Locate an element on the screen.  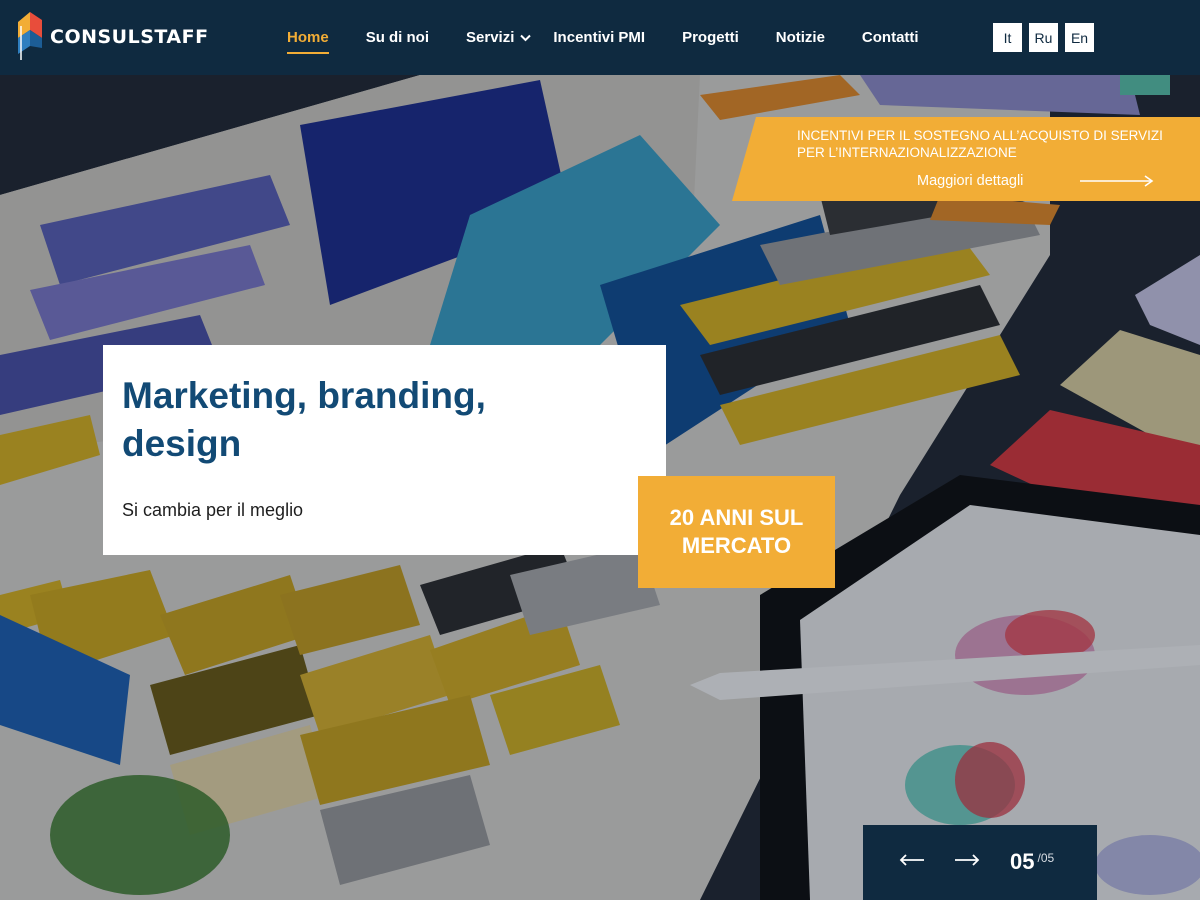
nav-item-su-di-noi: Su di noi is located at coordinates (397, 37).